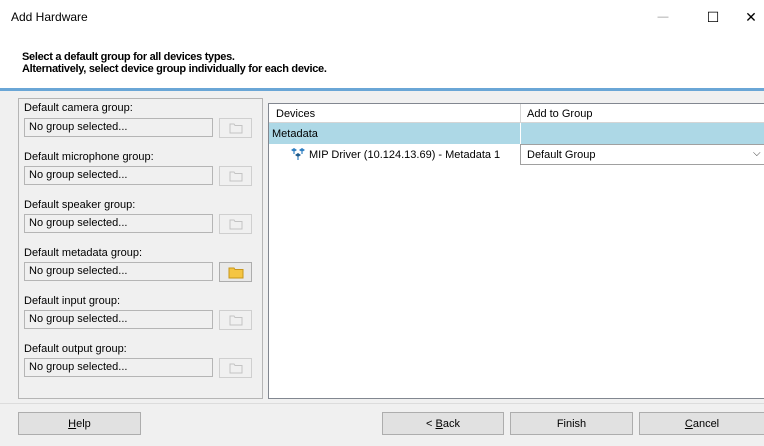 Image resolution: width=764 pixels, height=446 pixels. I want to click on help-button-label: Help, so click(79, 423).